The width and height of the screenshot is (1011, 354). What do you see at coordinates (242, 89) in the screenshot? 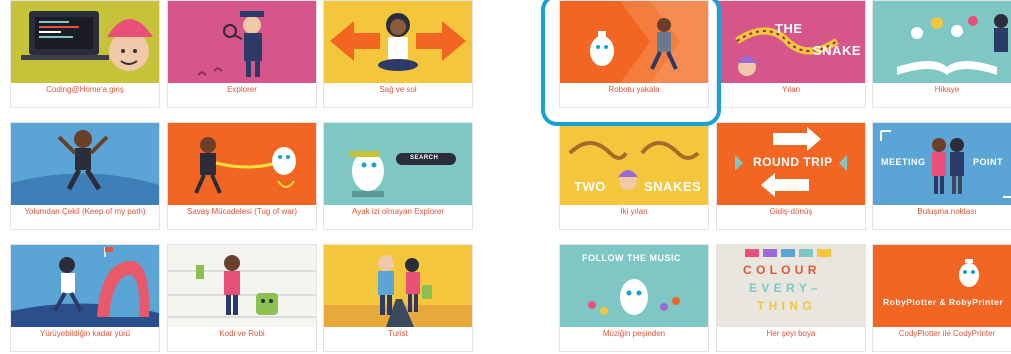
I see `activity-caption: Explorer` at bounding box center [242, 89].